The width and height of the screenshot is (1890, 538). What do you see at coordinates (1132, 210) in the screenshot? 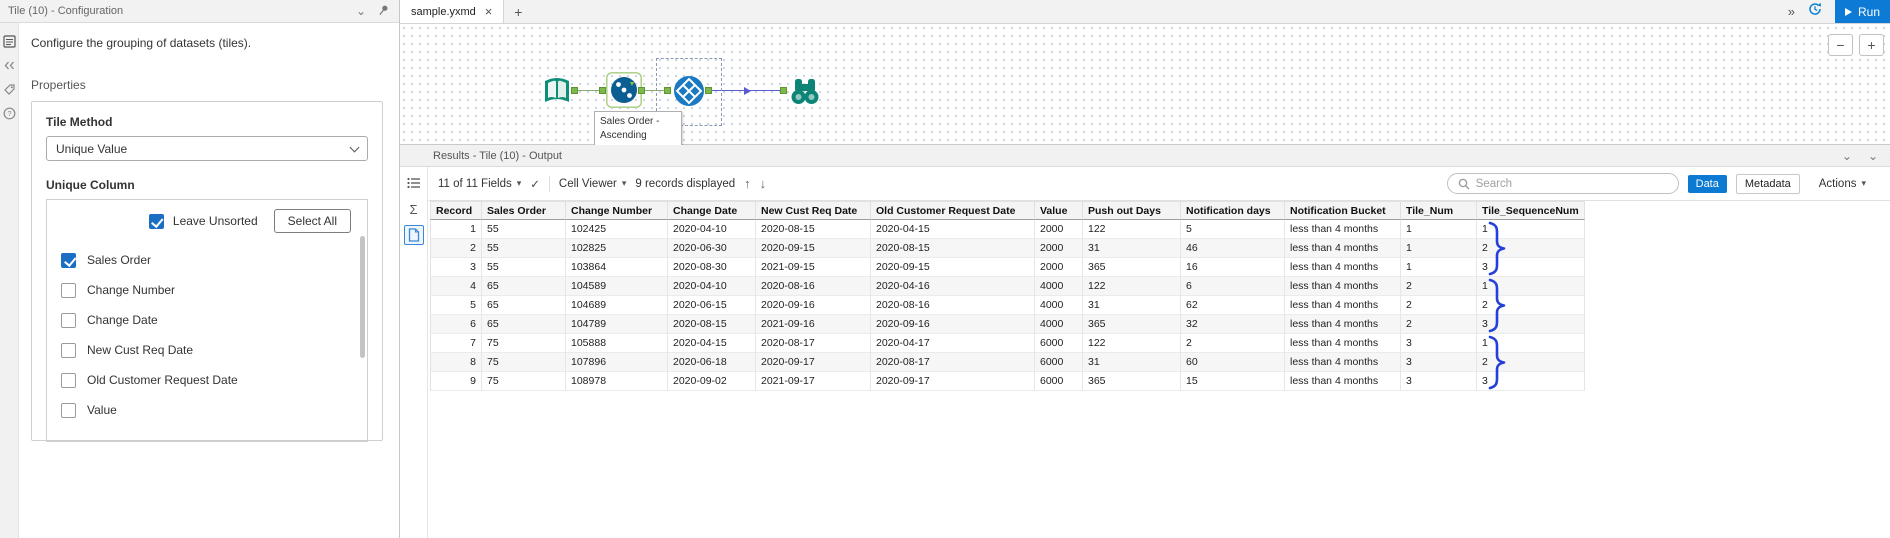
I see `column-header: Push out Days` at bounding box center [1132, 210].